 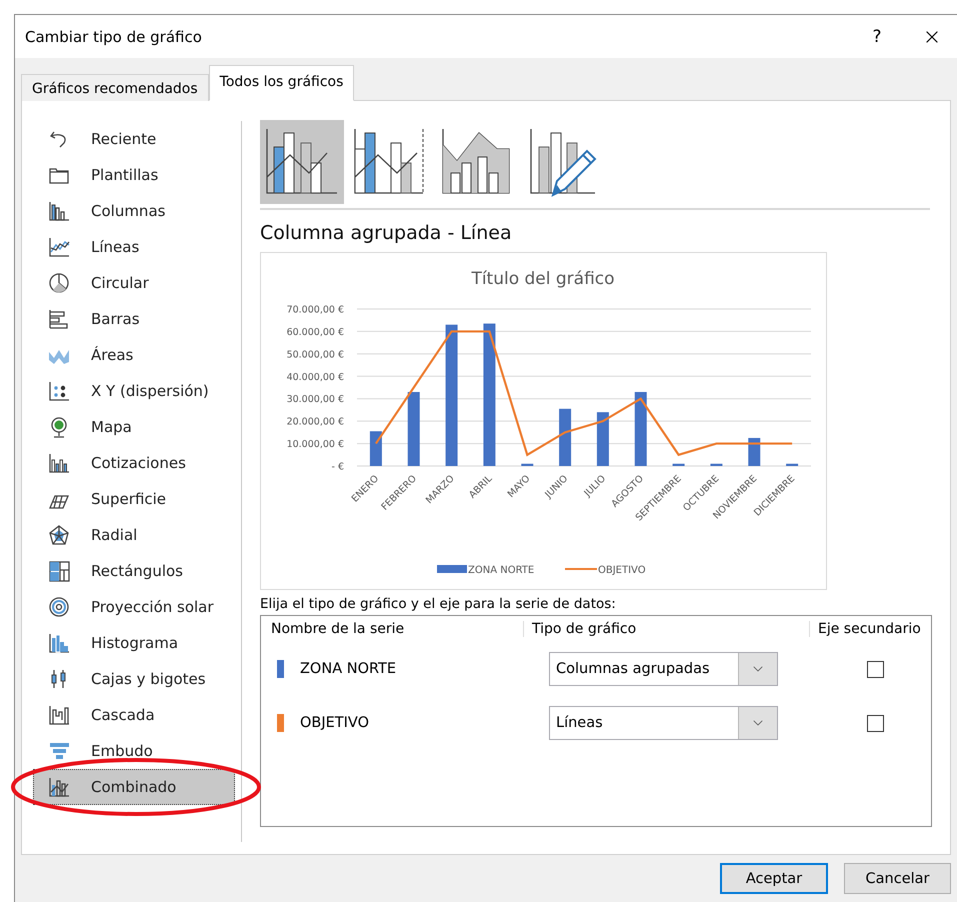 I want to click on radar-chart-icon, so click(x=59, y=535).